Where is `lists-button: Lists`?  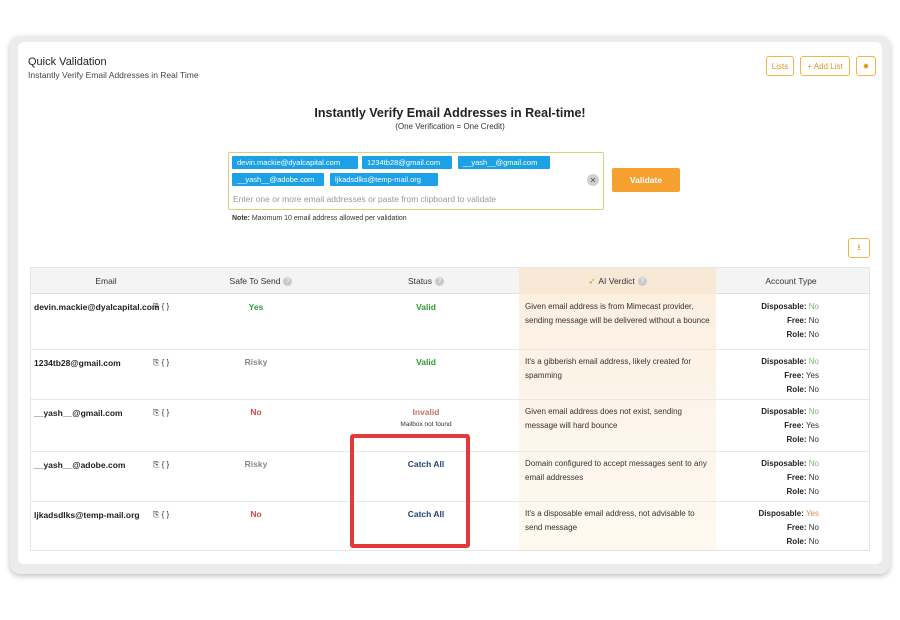
lists-button: Lists is located at coordinates (780, 66).